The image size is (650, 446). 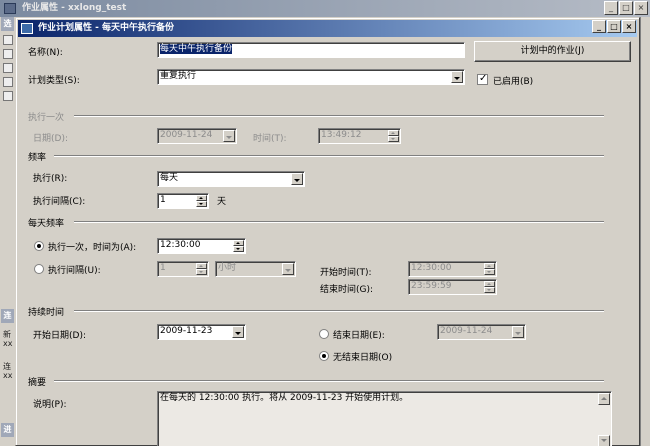 I want to click on jobs-in-schedule-button: 计划中的作业(J), so click(x=552, y=51).